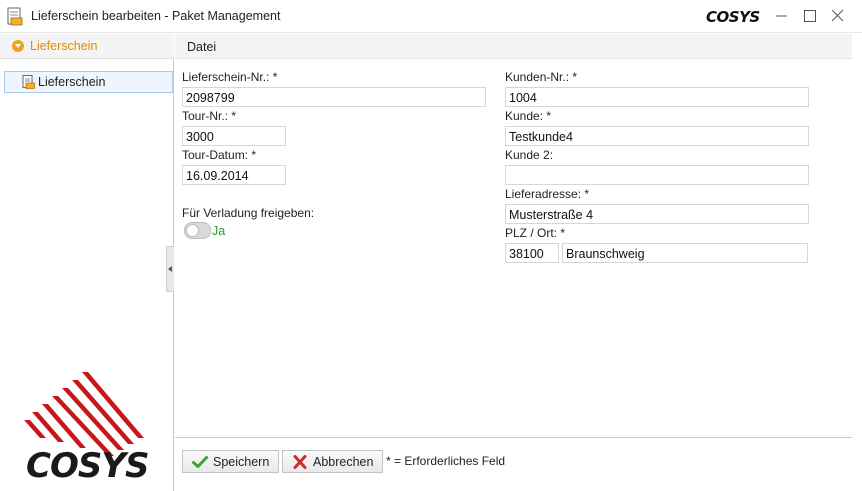  Describe the element at coordinates (810, 16) in the screenshot. I see `maximize-button` at that location.